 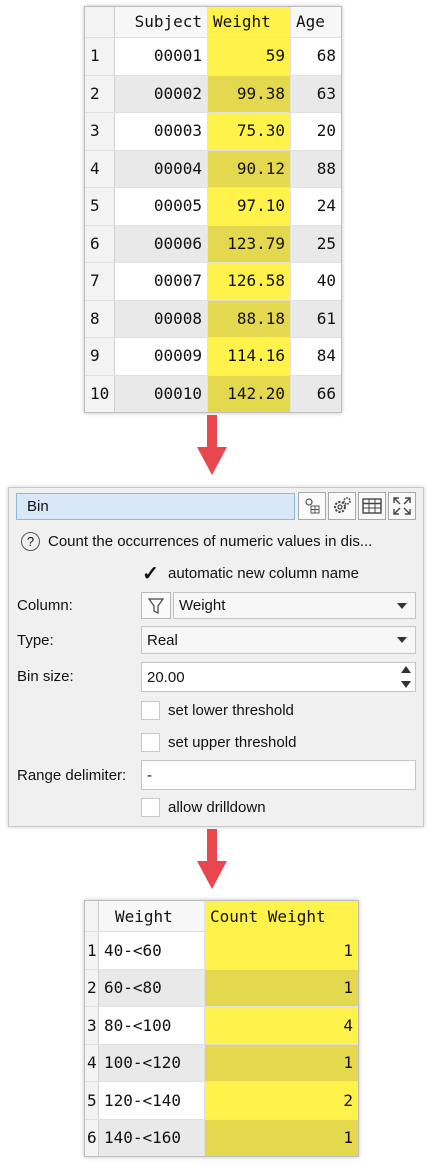 I want to click on spin-down-icon, so click(x=406, y=685).